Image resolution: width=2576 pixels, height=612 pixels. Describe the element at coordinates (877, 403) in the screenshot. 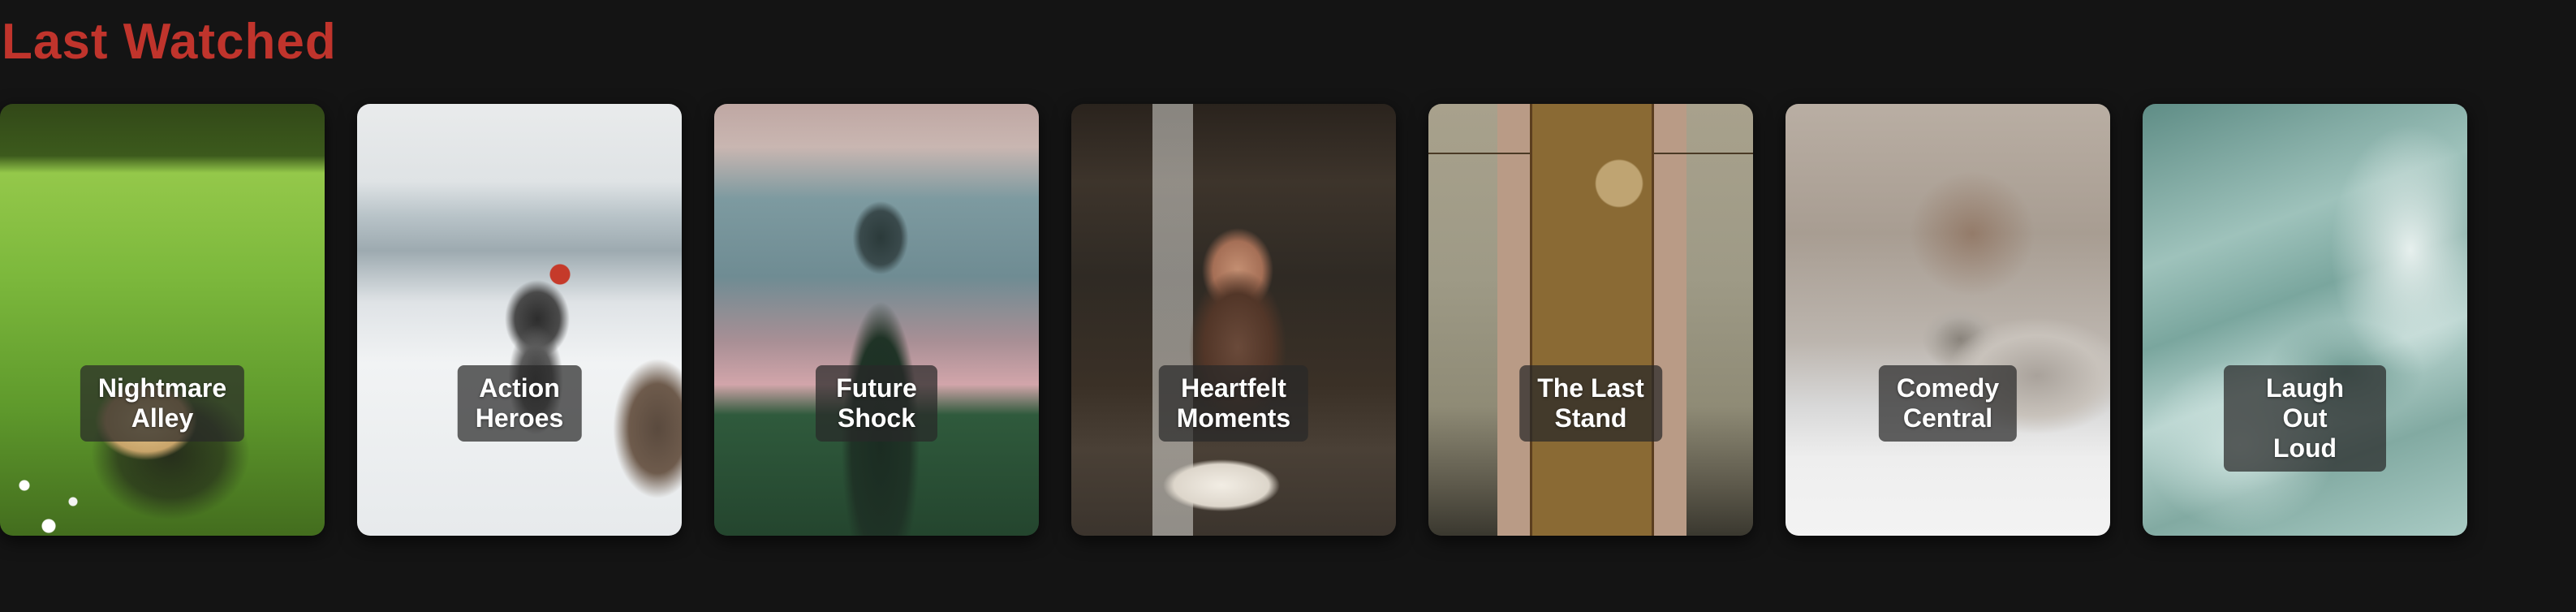

I see `card-title: Future Shock` at that location.